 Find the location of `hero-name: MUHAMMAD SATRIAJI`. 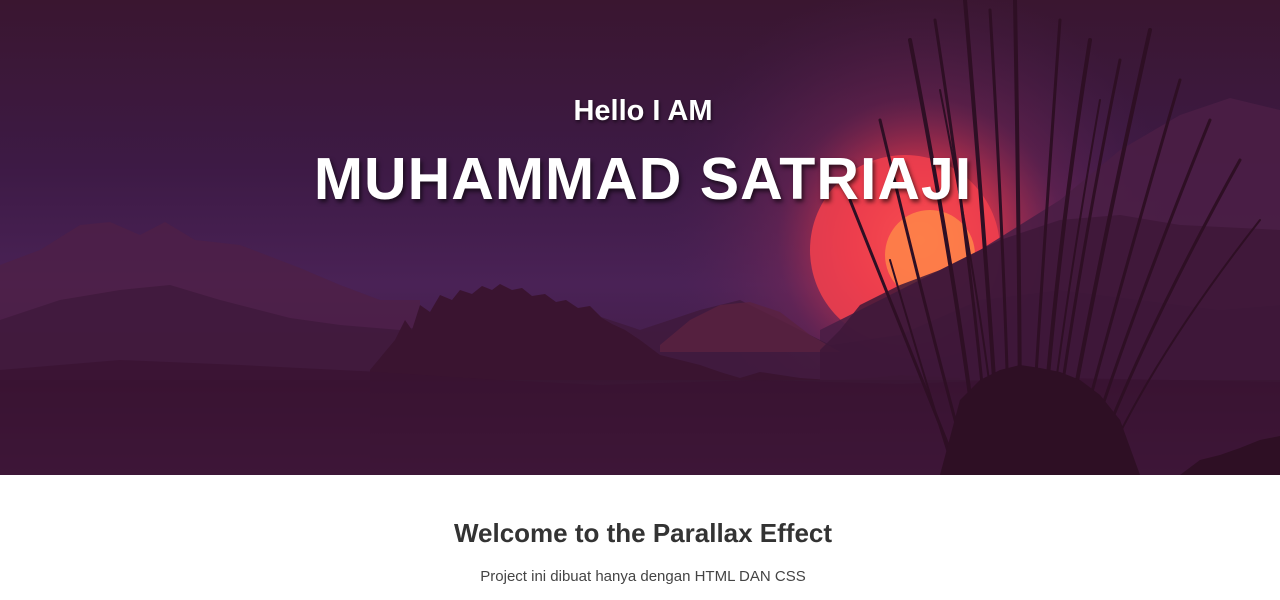

hero-name: MUHAMMAD SATRIAJI is located at coordinates (643, 179).